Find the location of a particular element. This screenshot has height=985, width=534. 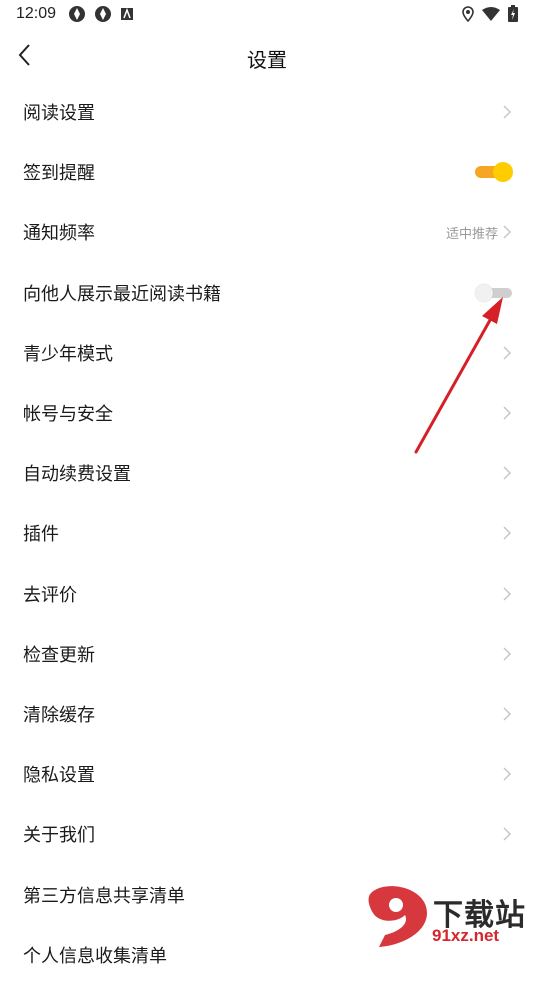

settings-item-plugins: 插件 is located at coordinates (267, 533).